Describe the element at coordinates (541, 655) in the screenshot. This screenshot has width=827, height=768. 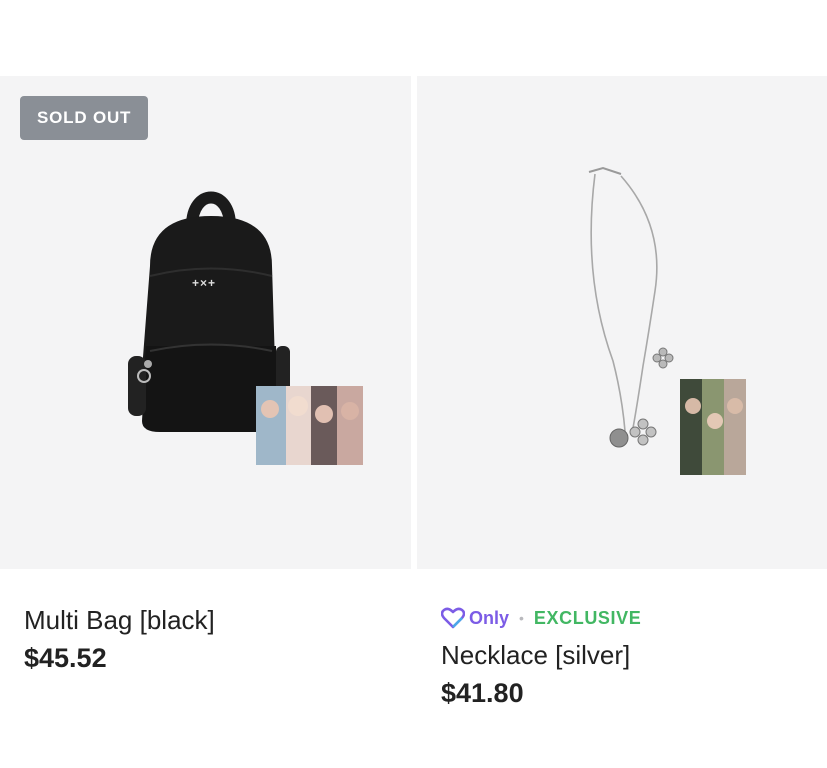
I see `product-name: Necklace [silver]` at that location.